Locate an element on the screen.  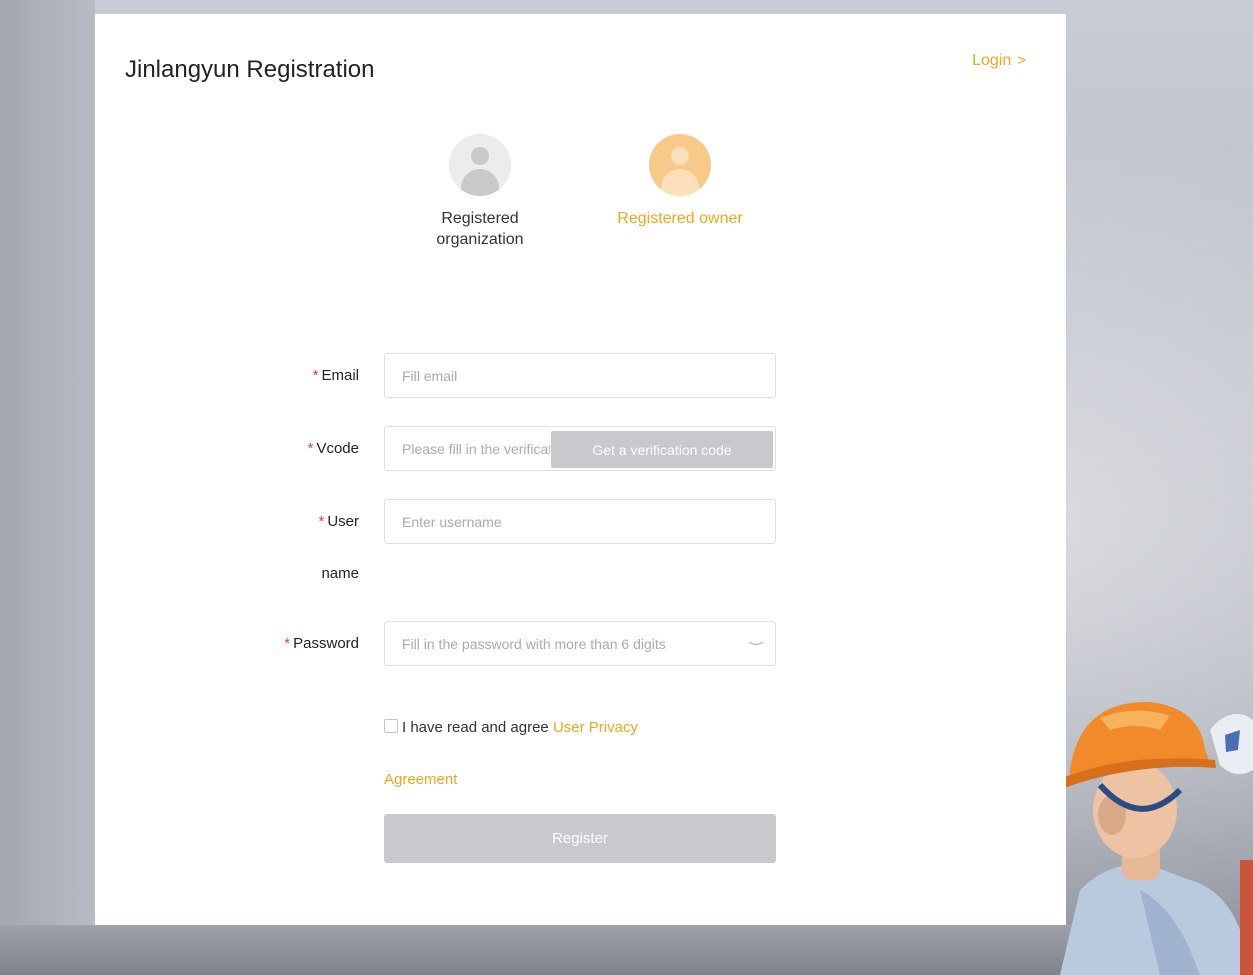
chevron-right-icon: > is located at coordinates (1021, 60).